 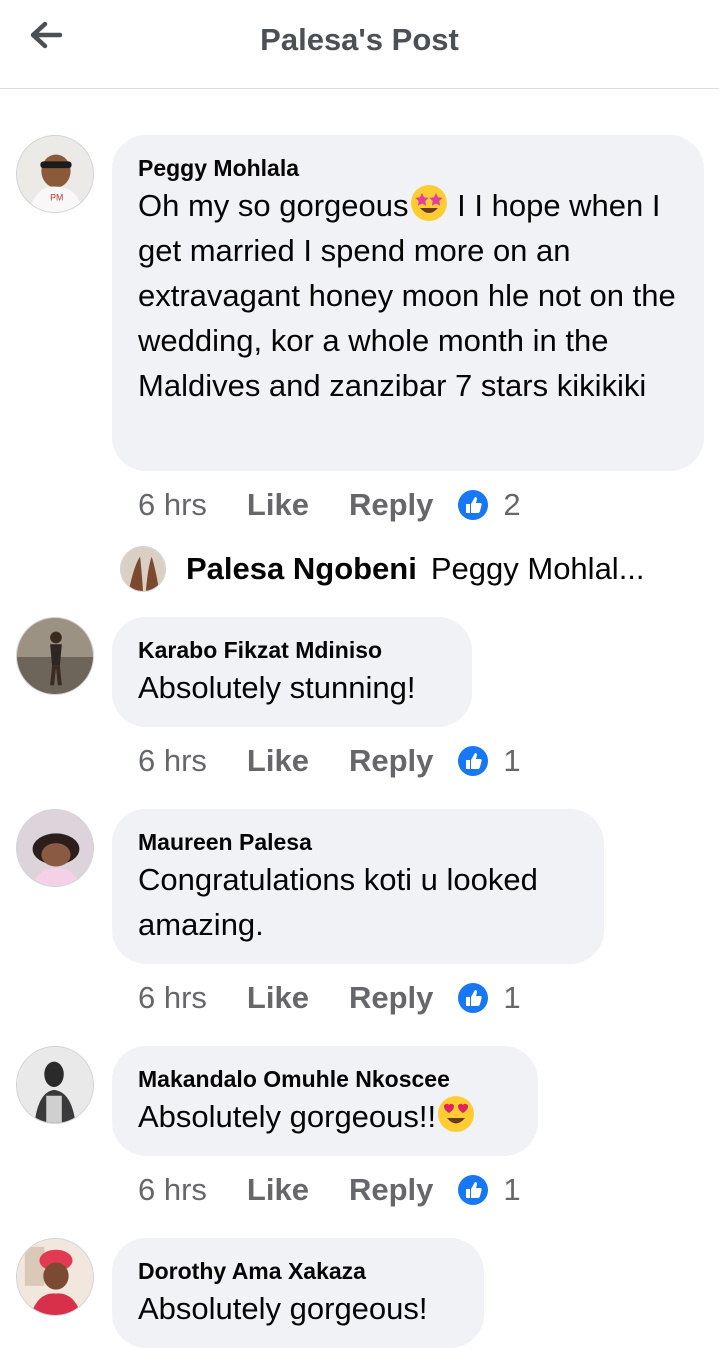 I want to click on comment-author: Peggy Mohlala, so click(x=407, y=168).